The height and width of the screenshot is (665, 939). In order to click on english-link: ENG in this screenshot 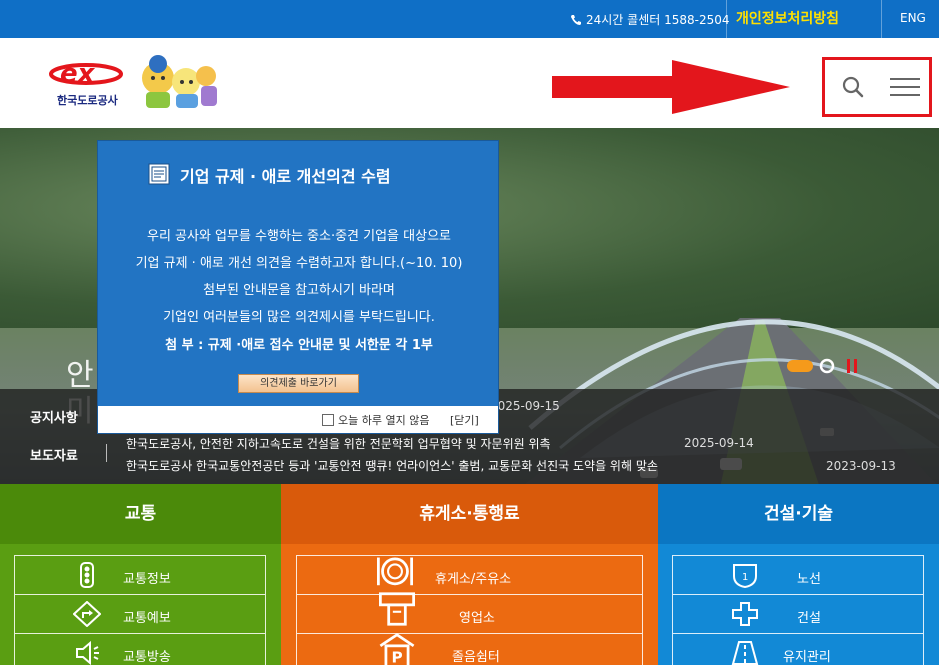, I will do `click(913, 18)`.